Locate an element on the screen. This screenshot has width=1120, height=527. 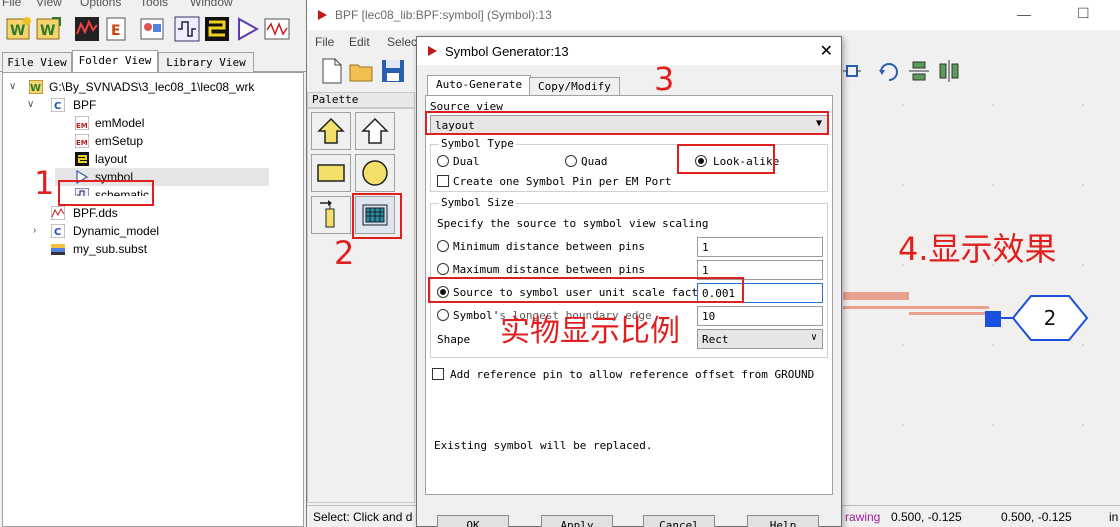
menu-view: View is located at coordinates (49, 4).